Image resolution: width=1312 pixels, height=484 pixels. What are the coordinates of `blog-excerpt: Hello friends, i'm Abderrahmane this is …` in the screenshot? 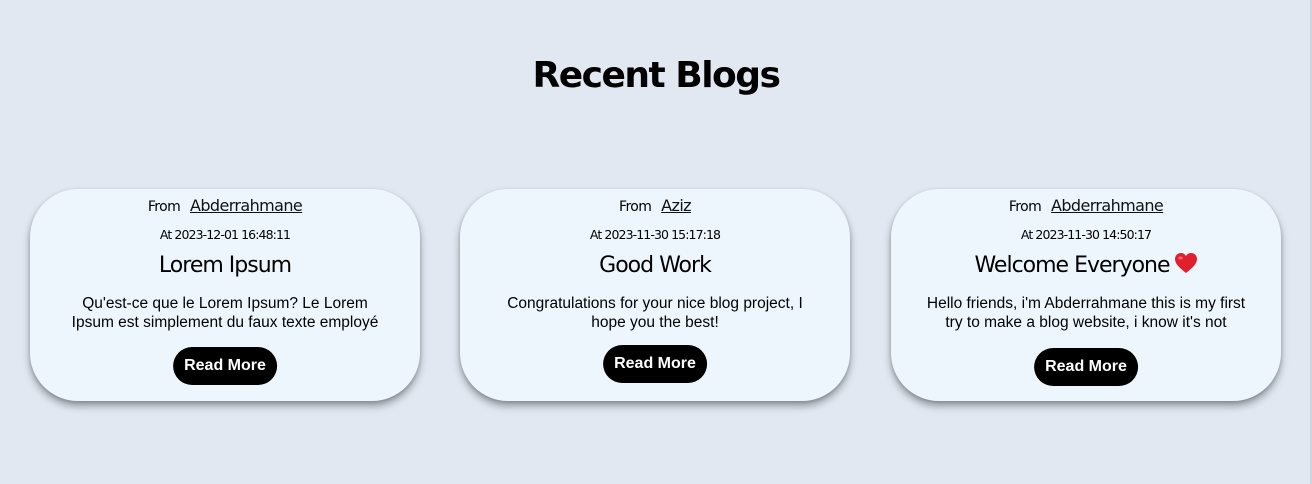 It's located at (1086, 313).